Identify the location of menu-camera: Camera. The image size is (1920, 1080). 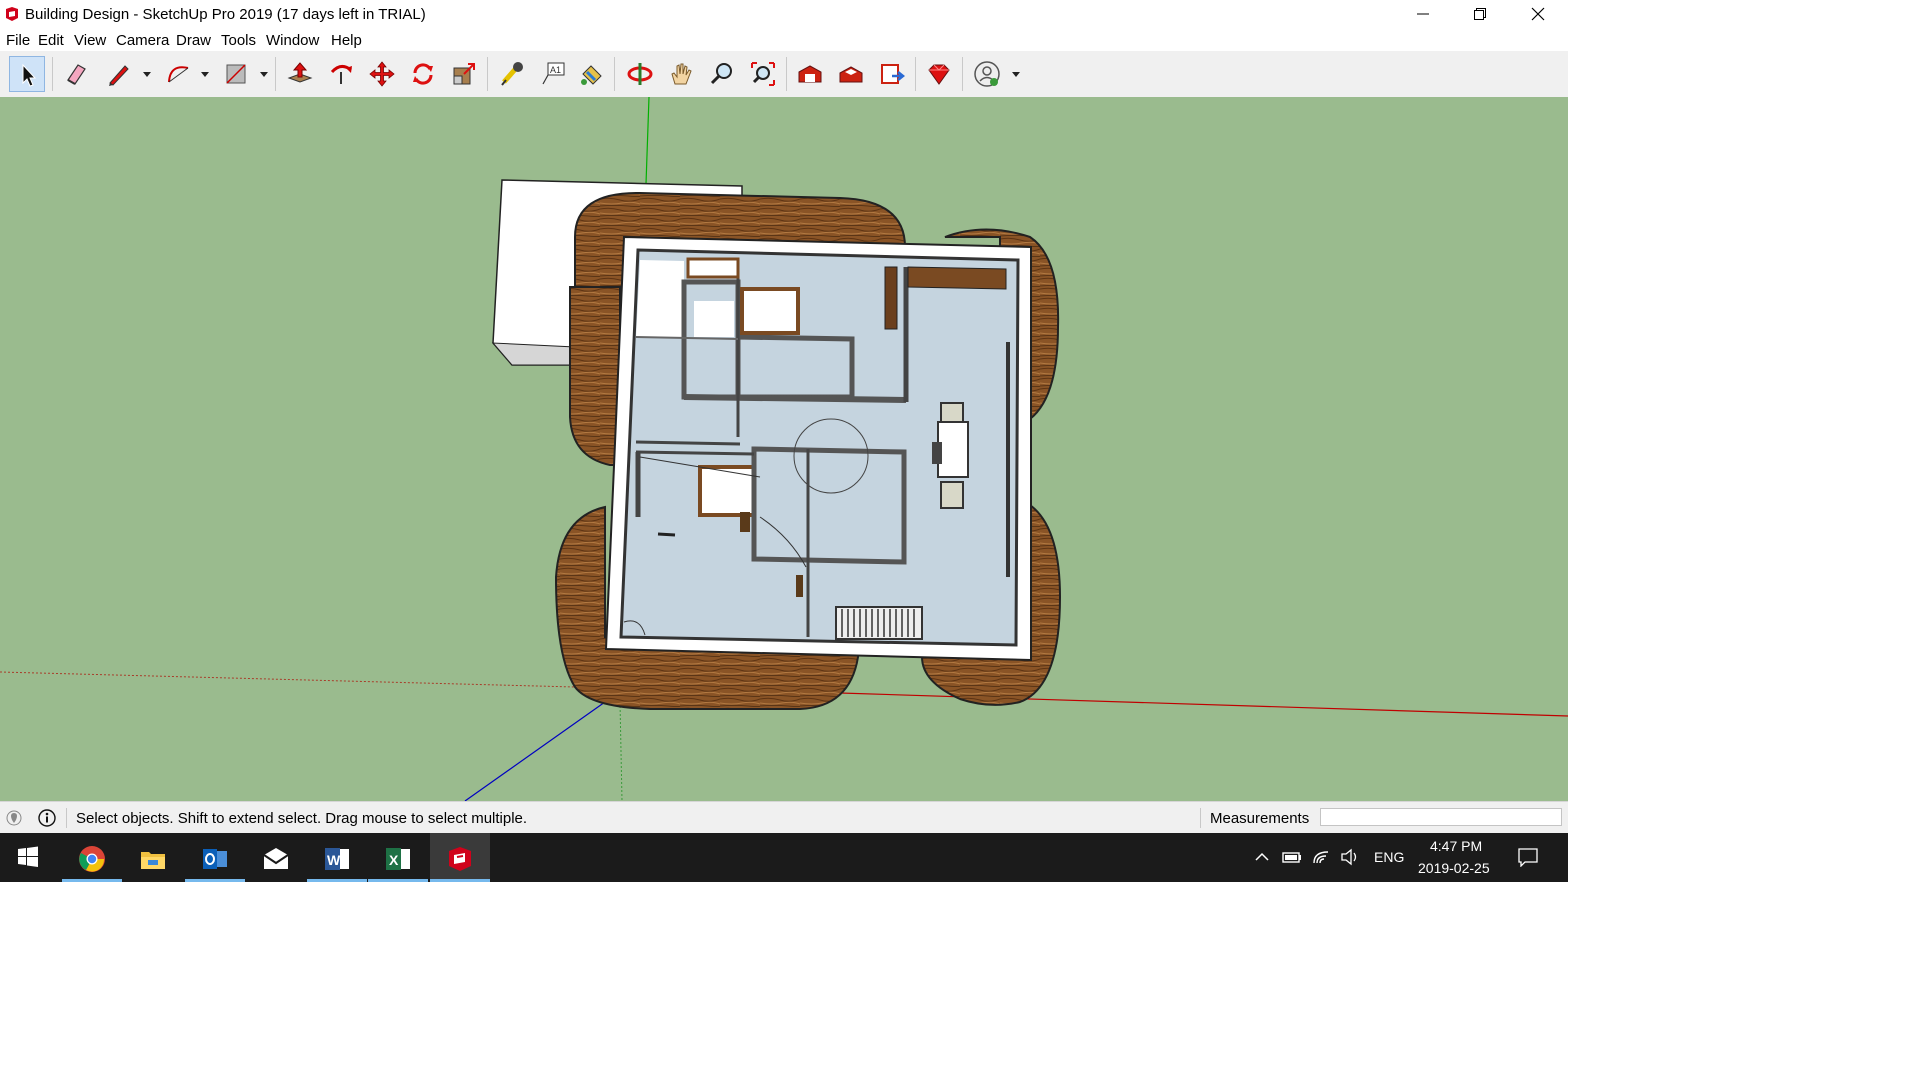
(142, 40).